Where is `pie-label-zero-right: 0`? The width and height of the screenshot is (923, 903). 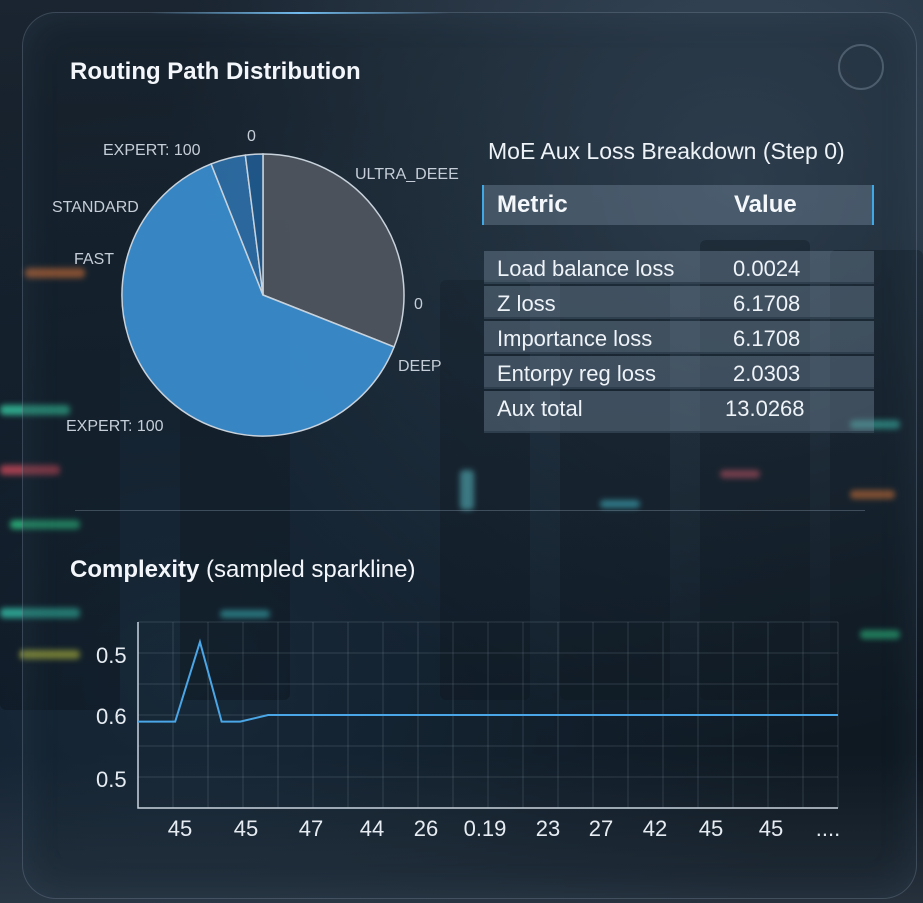
pie-label-zero-right: 0 is located at coordinates (418, 304).